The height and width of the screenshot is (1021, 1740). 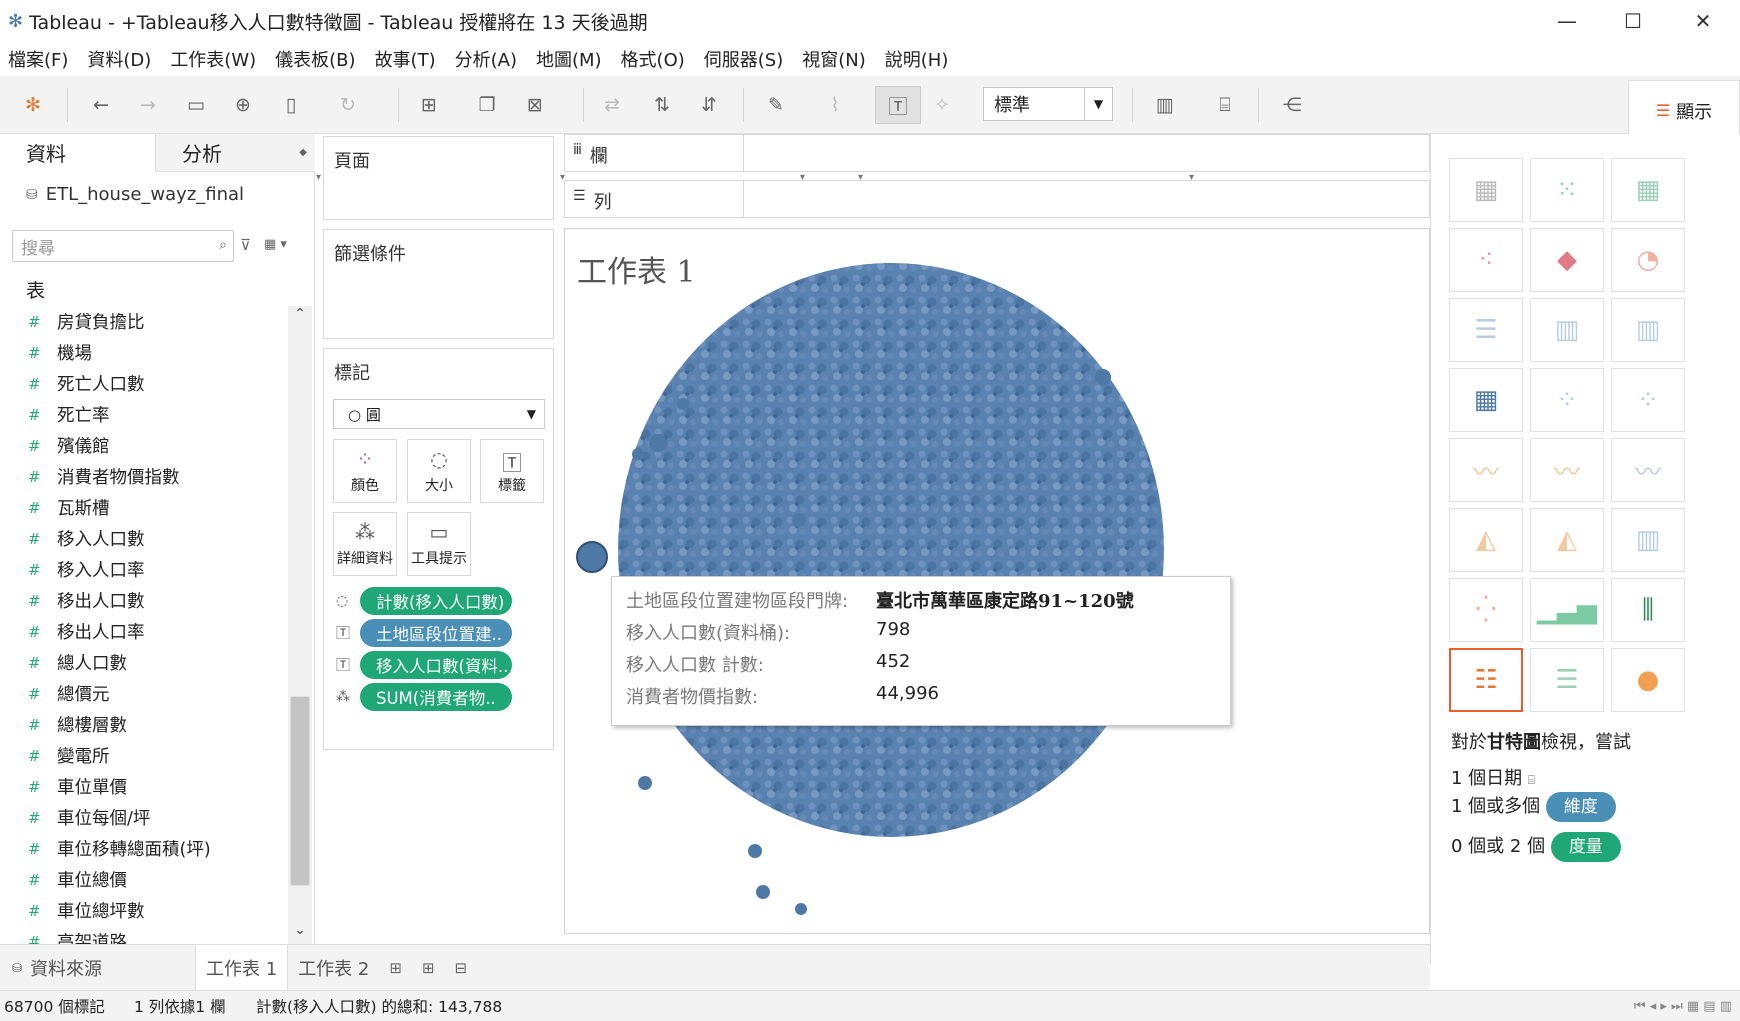 What do you see at coordinates (144, 352) in the screenshot?
I see `field-item: # 機場` at bounding box center [144, 352].